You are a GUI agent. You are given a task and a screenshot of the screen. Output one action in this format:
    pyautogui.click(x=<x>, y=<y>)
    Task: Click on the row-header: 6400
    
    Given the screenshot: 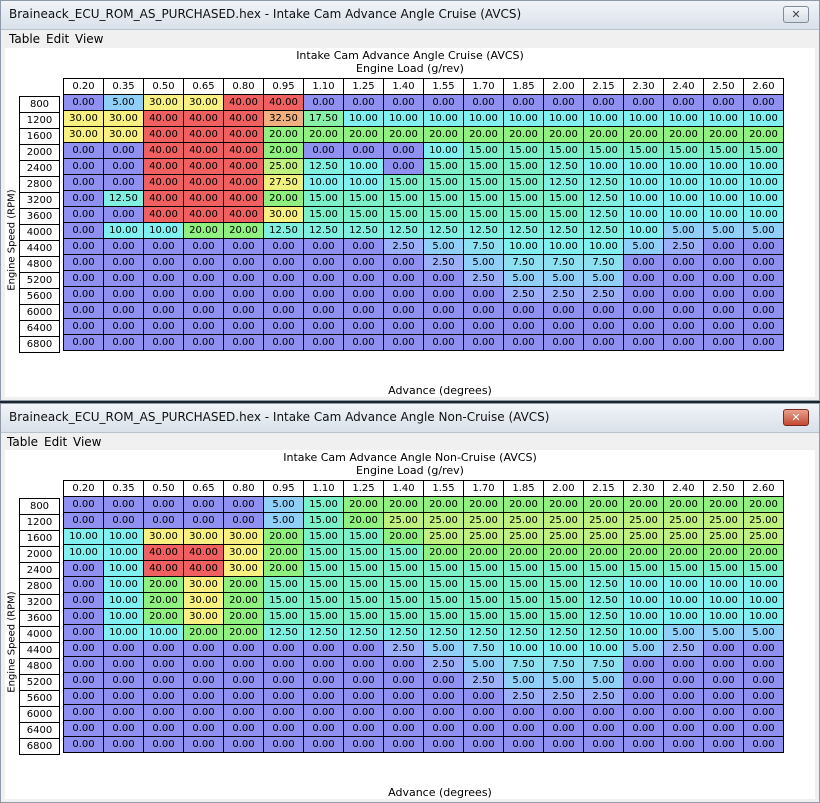 What is the action you would take?
    pyautogui.click(x=39, y=328)
    